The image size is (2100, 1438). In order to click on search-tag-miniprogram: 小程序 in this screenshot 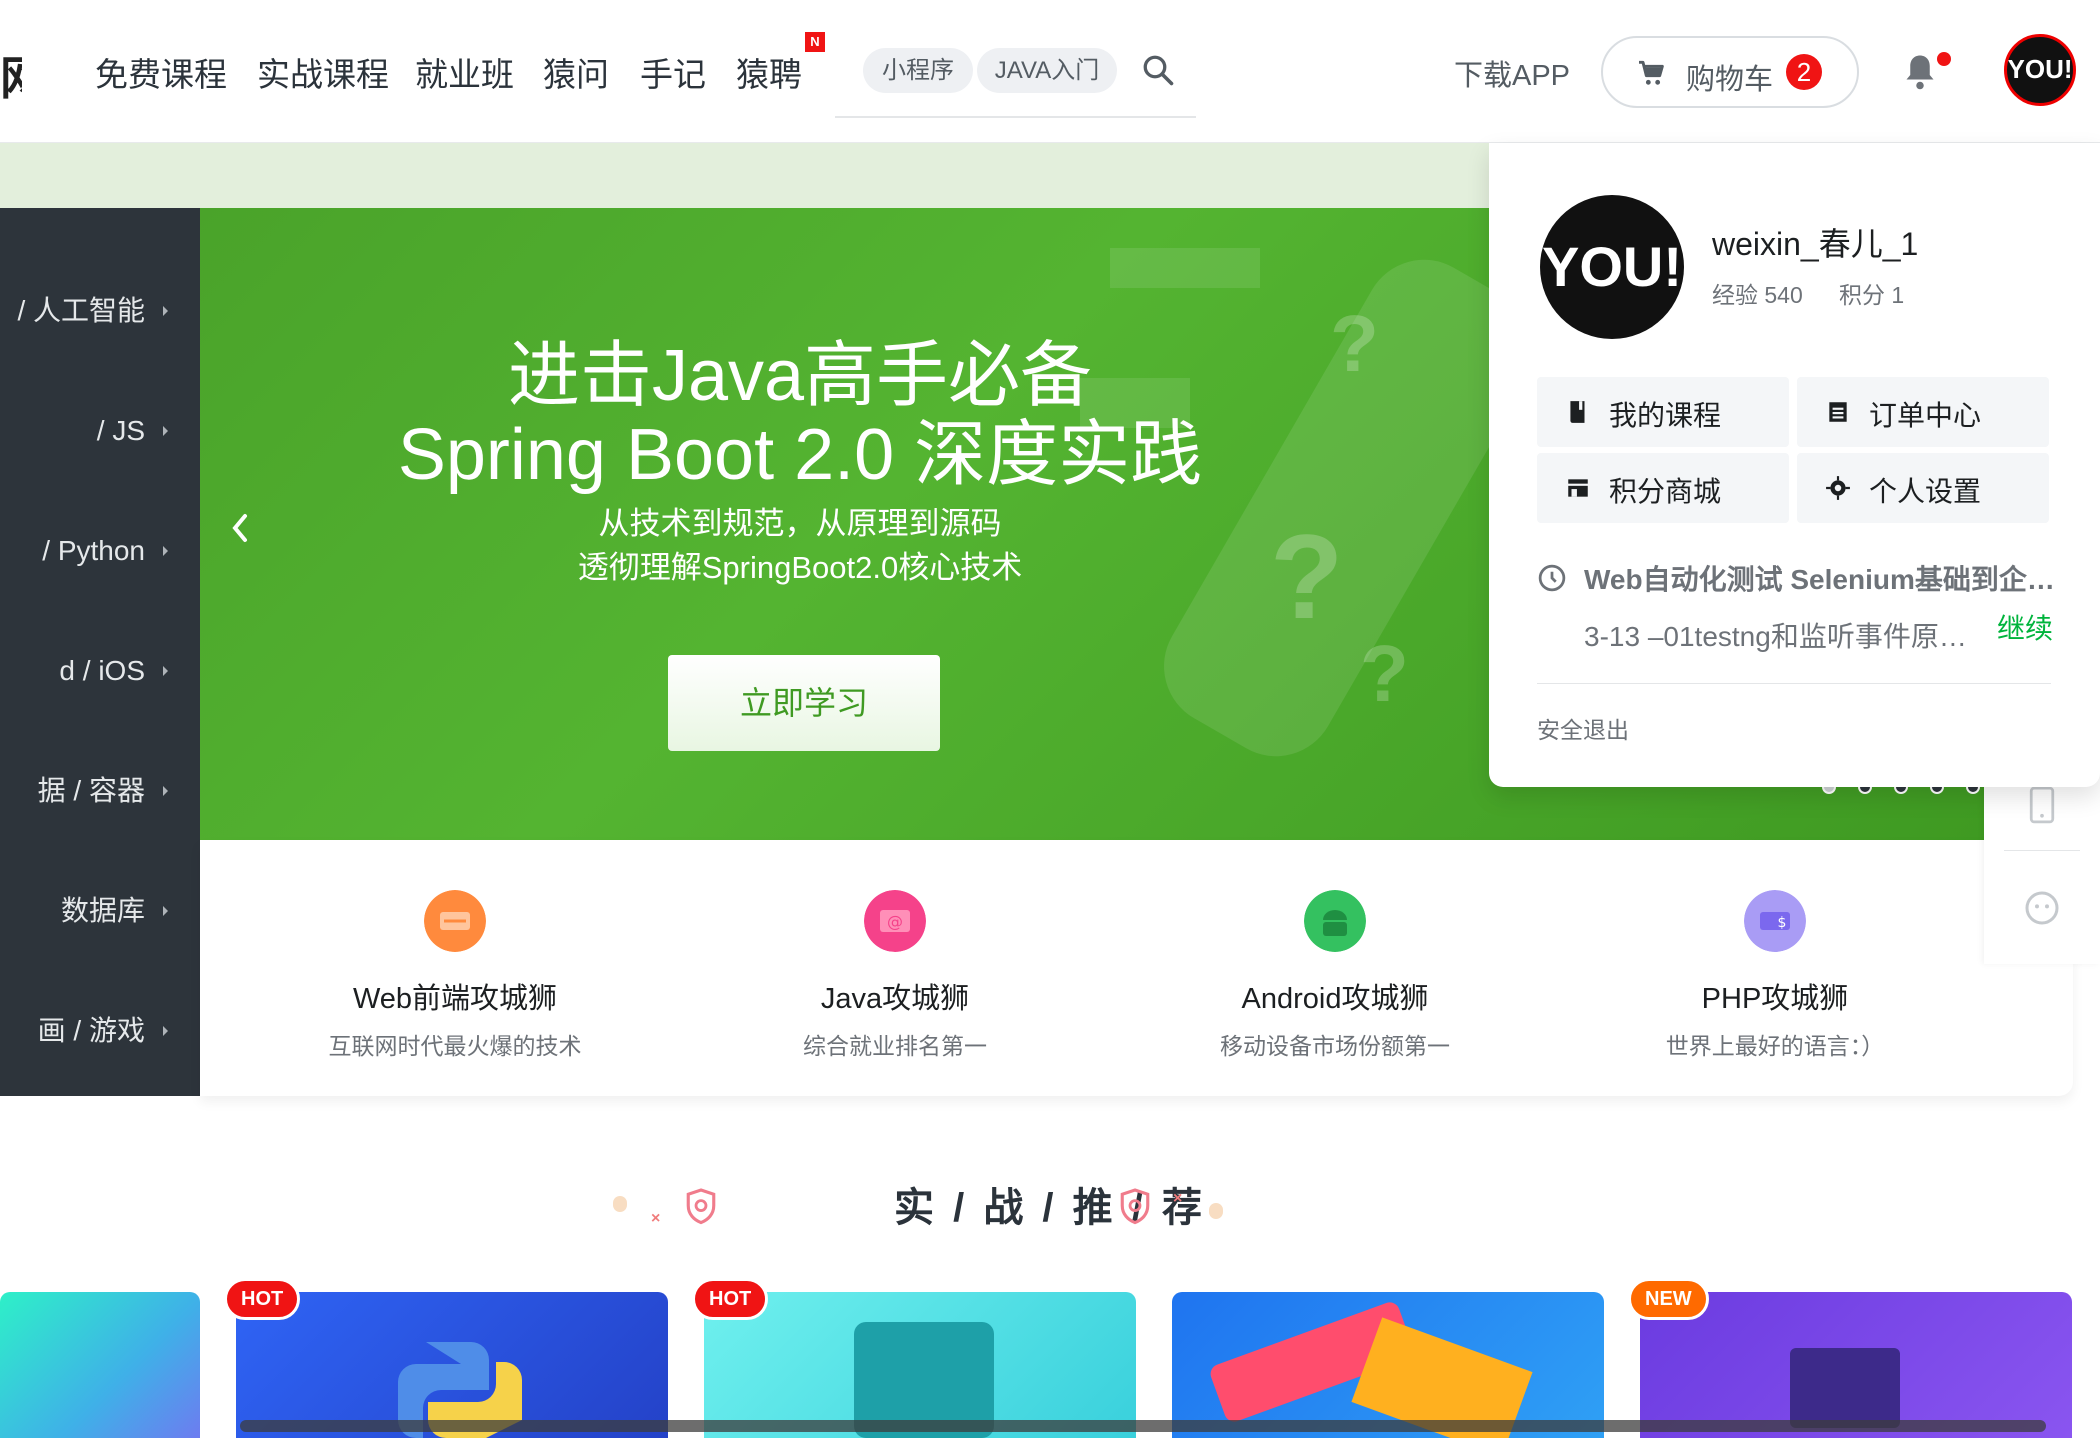, I will do `click(918, 70)`.